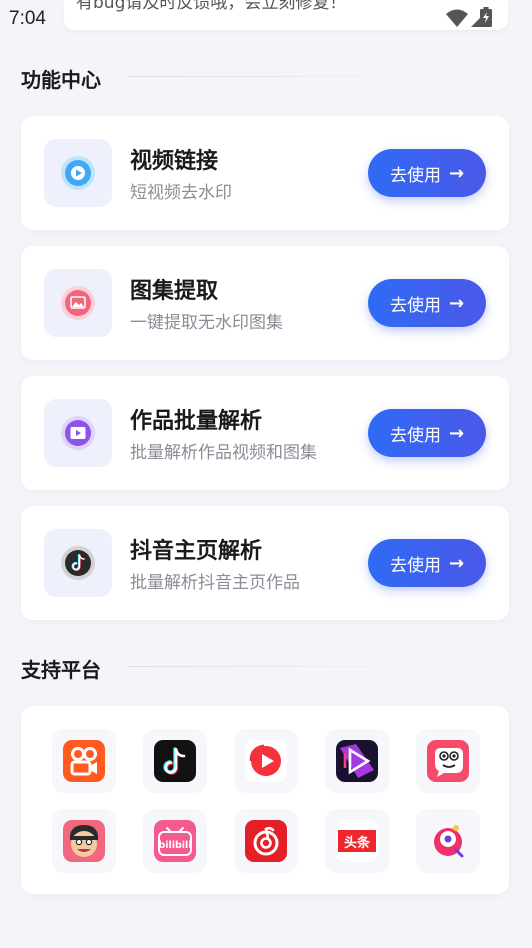 The image size is (532, 948). Describe the element at coordinates (223, 453) in the screenshot. I see `feature-subtitle: 批量解析作品视频和图集` at that location.